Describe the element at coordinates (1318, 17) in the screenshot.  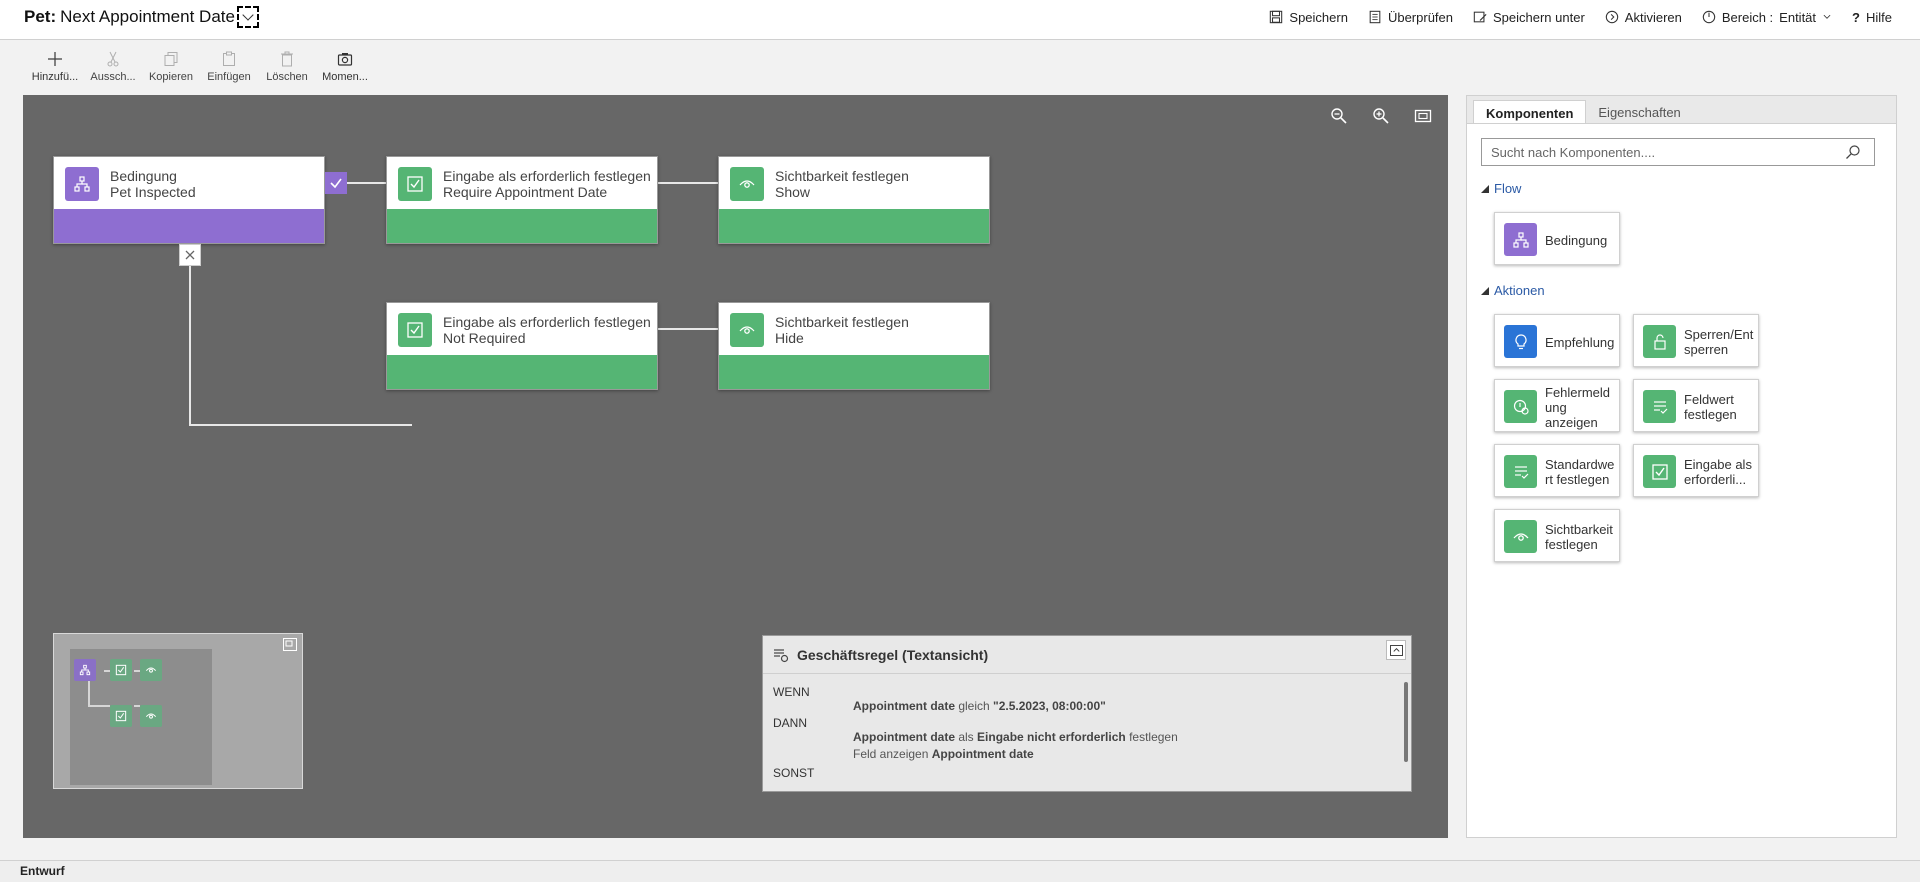
I see `save-label: Speichern` at that location.